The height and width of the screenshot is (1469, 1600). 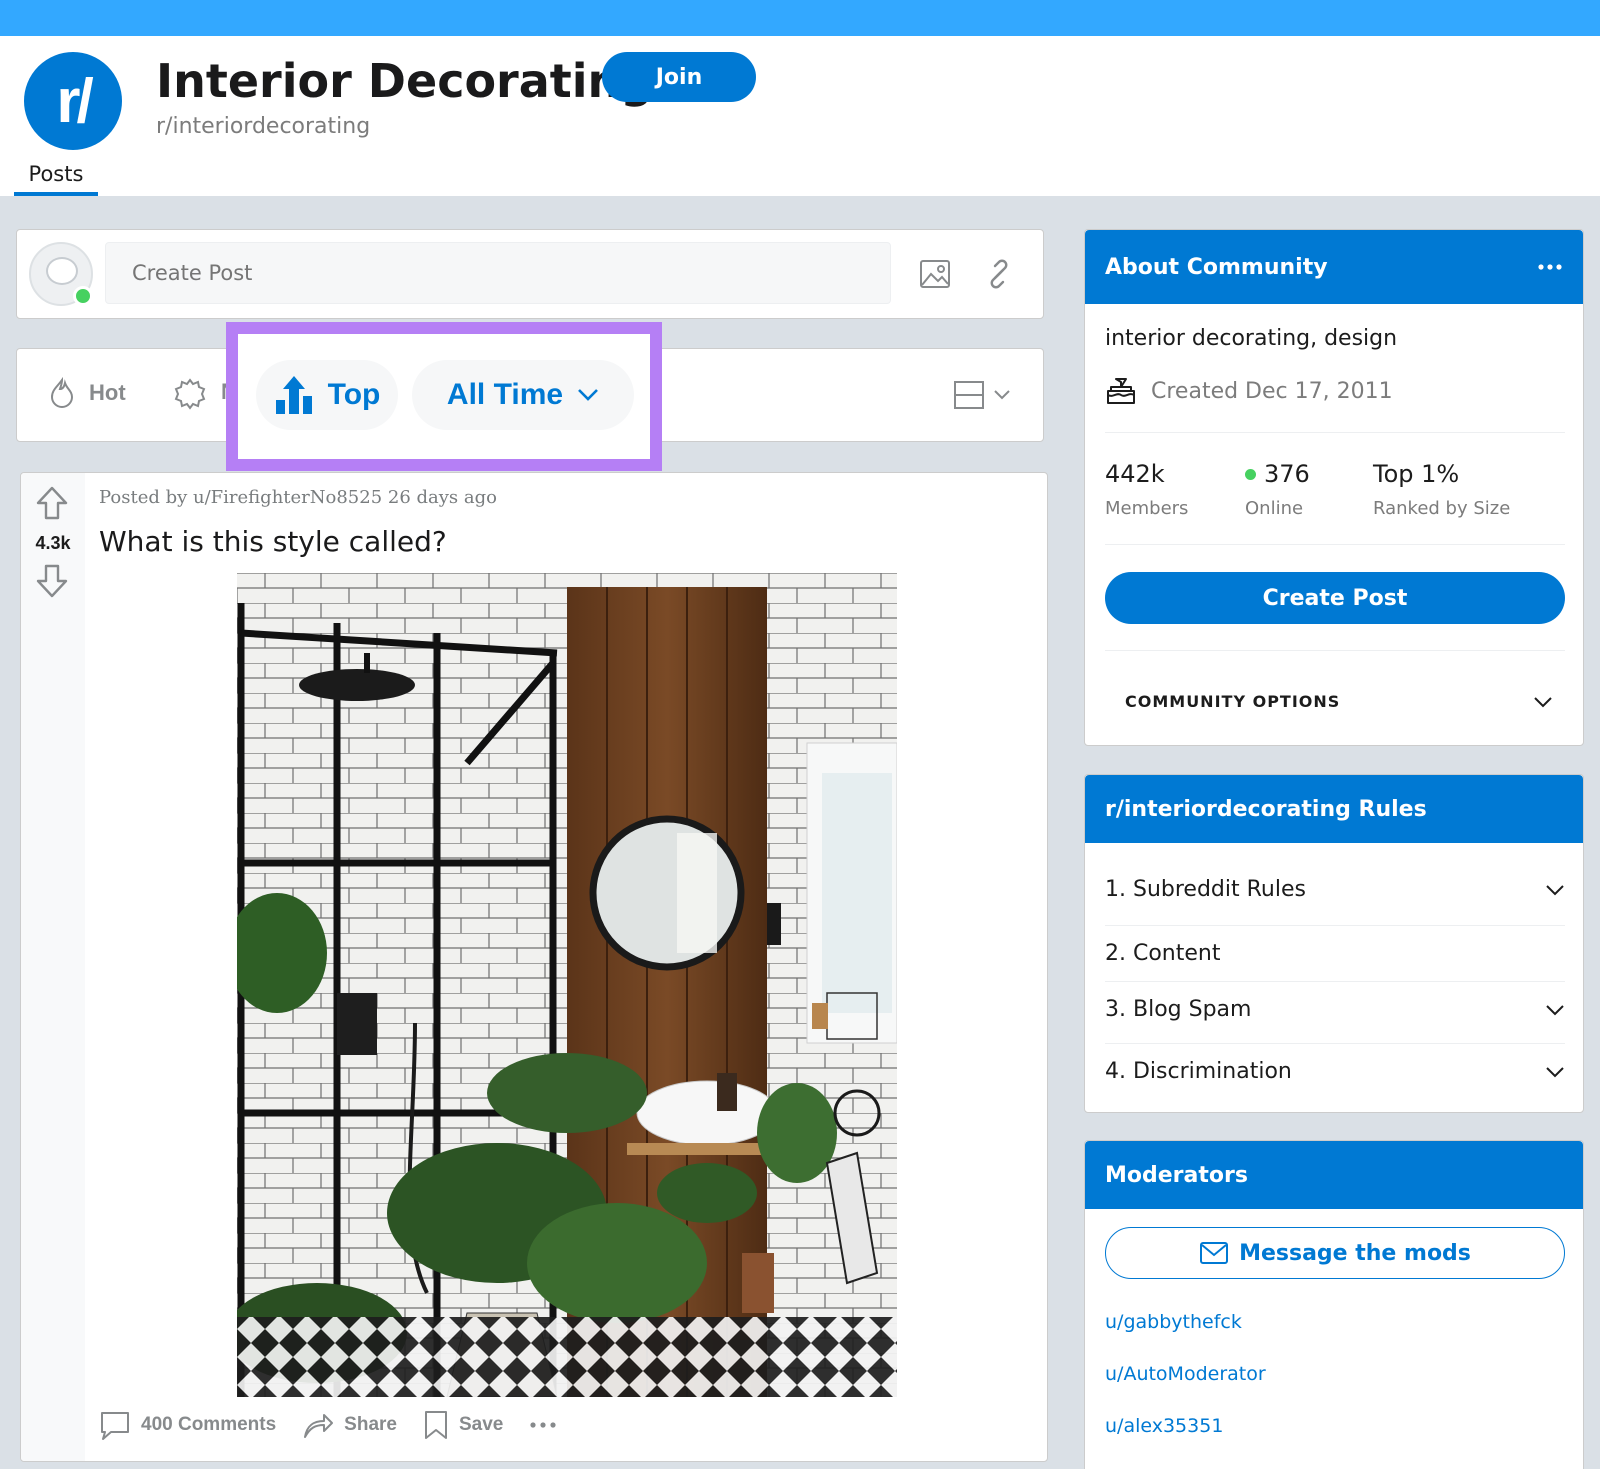 What do you see at coordinates (481, 1424) in the screenshot?
I see `save-label: Save` at bounding box center [481, 1424].